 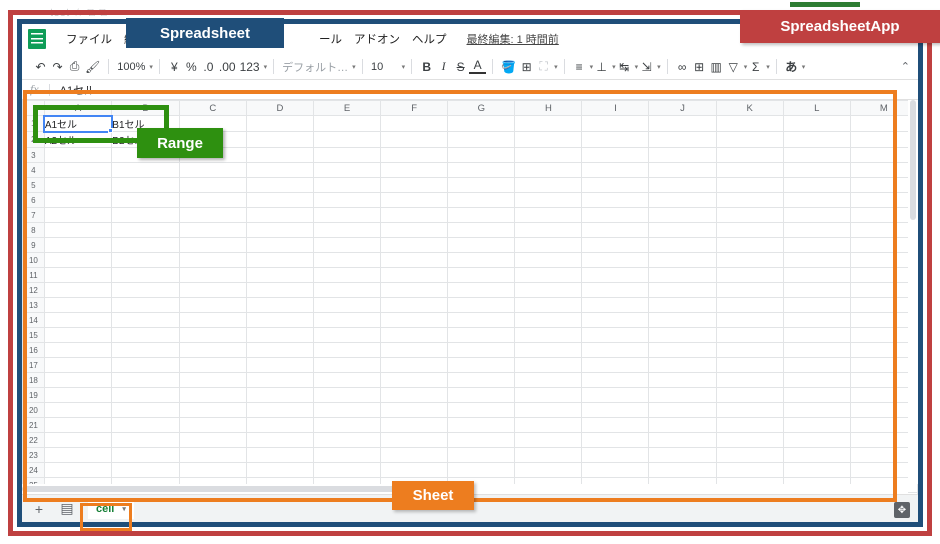 What do you see at coordinates (840, 26) in the screenshot?
I see `callout-spreadsheetapp: SpreadsheetApp` at bounding box center [840, 26].